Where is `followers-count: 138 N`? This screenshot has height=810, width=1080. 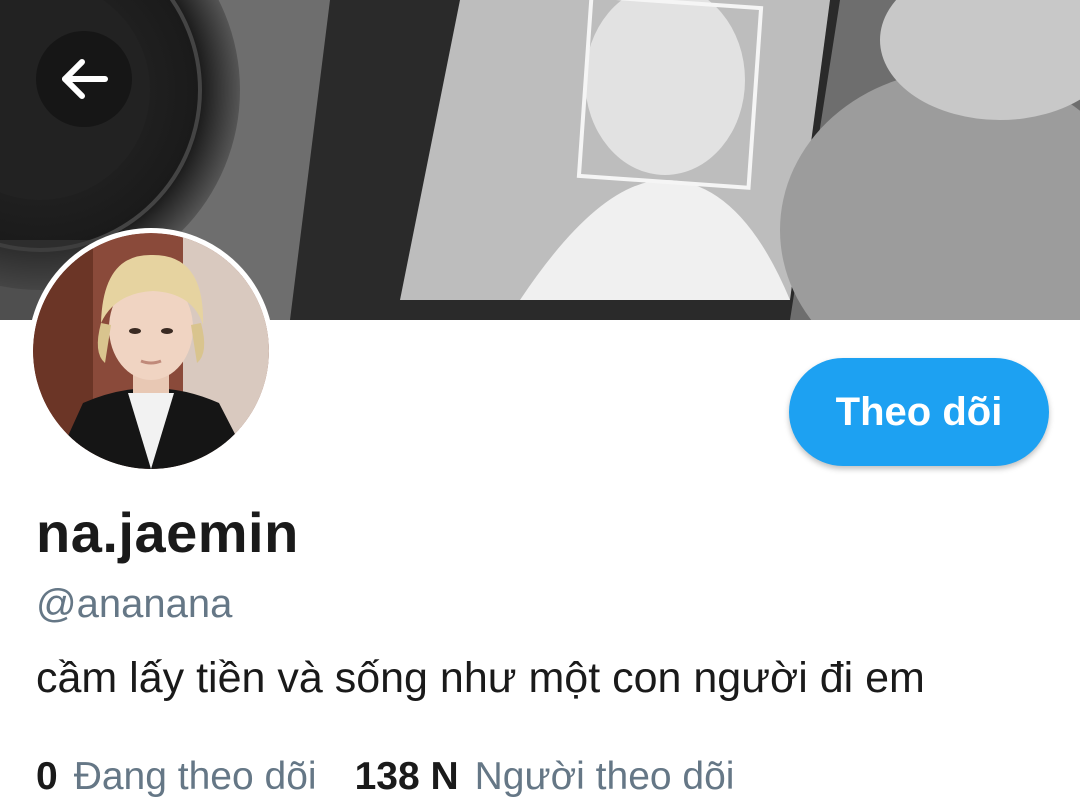 followers-count: 138 N is located at coordinates (406, 776).